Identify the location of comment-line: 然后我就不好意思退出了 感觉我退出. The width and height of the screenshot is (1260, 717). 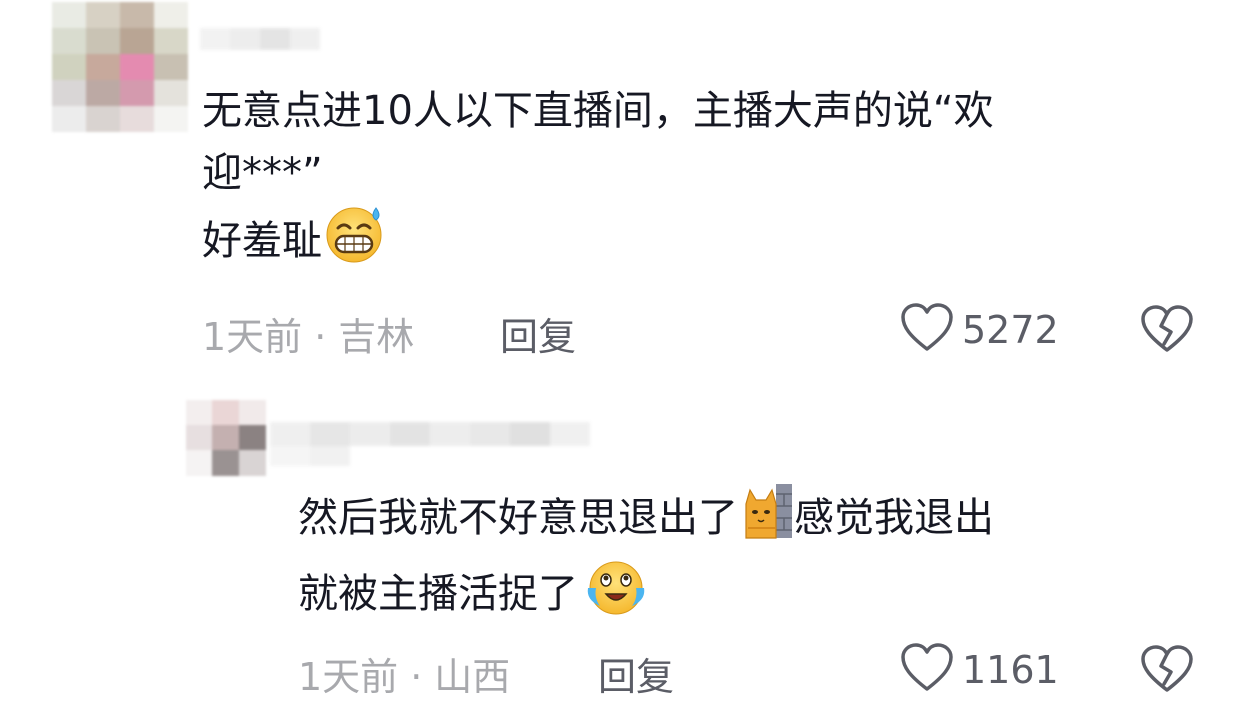
(646, 520).